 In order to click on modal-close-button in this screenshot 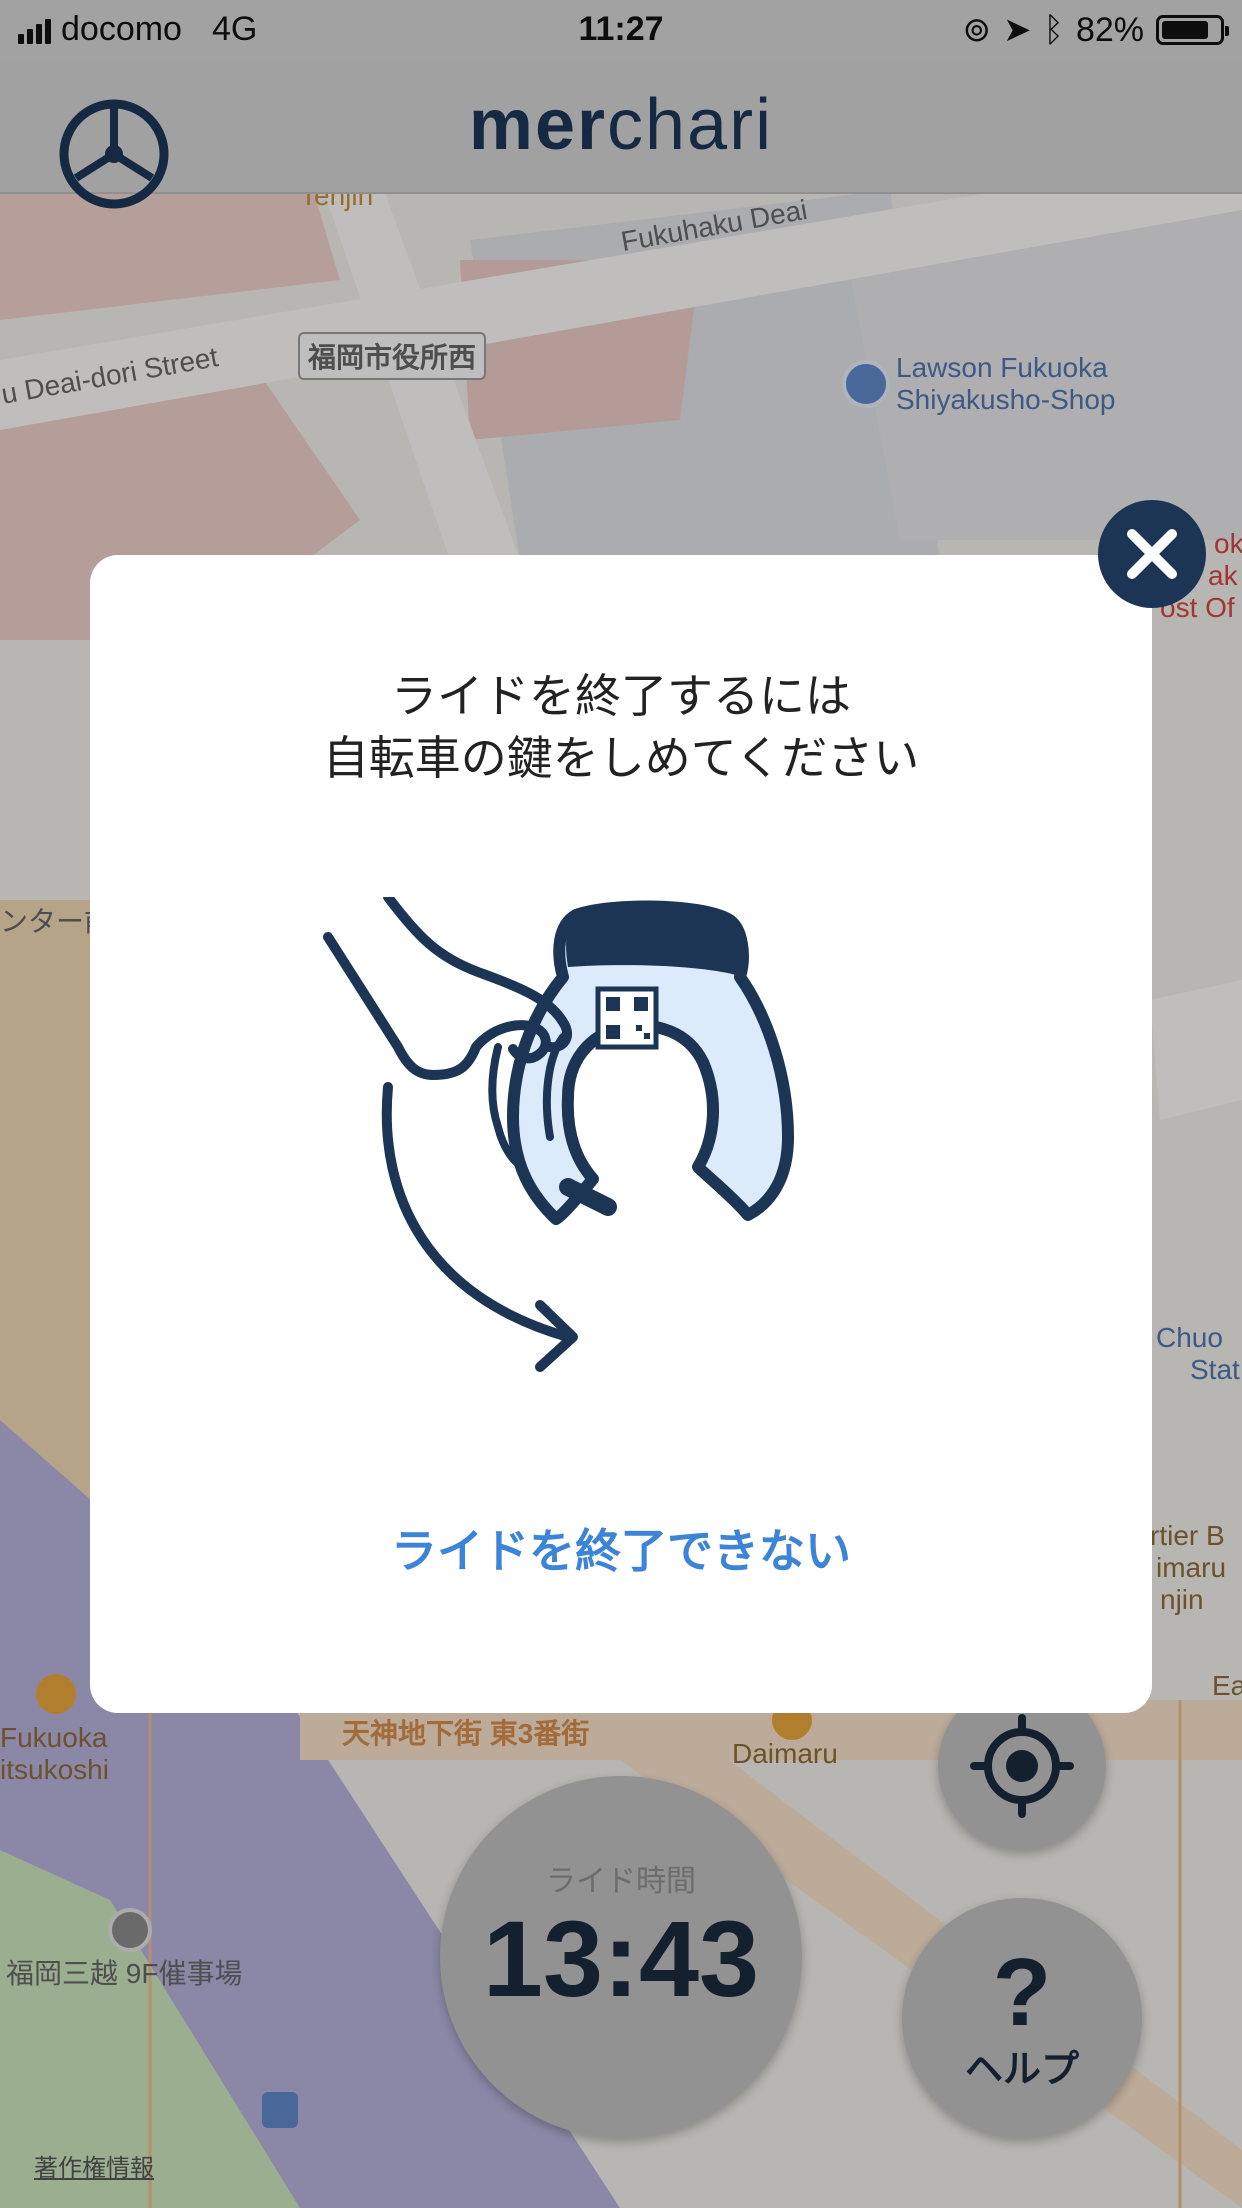, I will do `click(1152, 554)`.